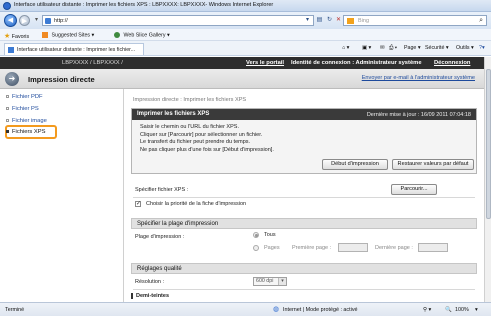  Describe the element at coordinates (162, 190) in the screenshot. I see `file-label: Spécifier fichier XPS :` at that location.